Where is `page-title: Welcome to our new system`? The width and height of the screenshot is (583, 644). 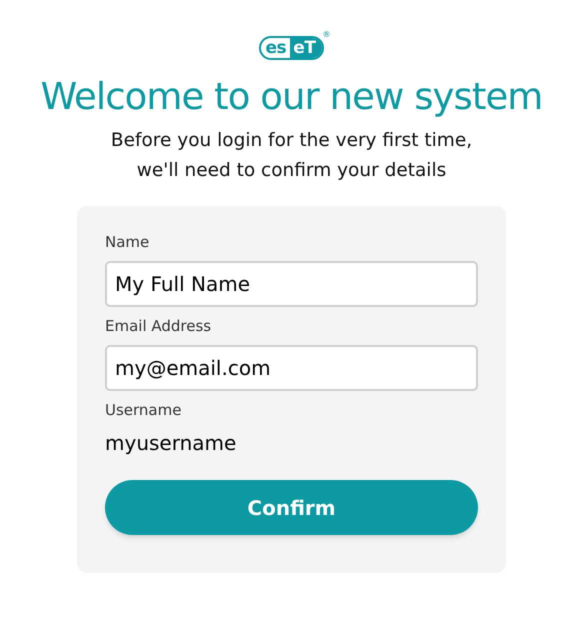 page-title: Welcome to our new system is located at coordinates (291, 97).